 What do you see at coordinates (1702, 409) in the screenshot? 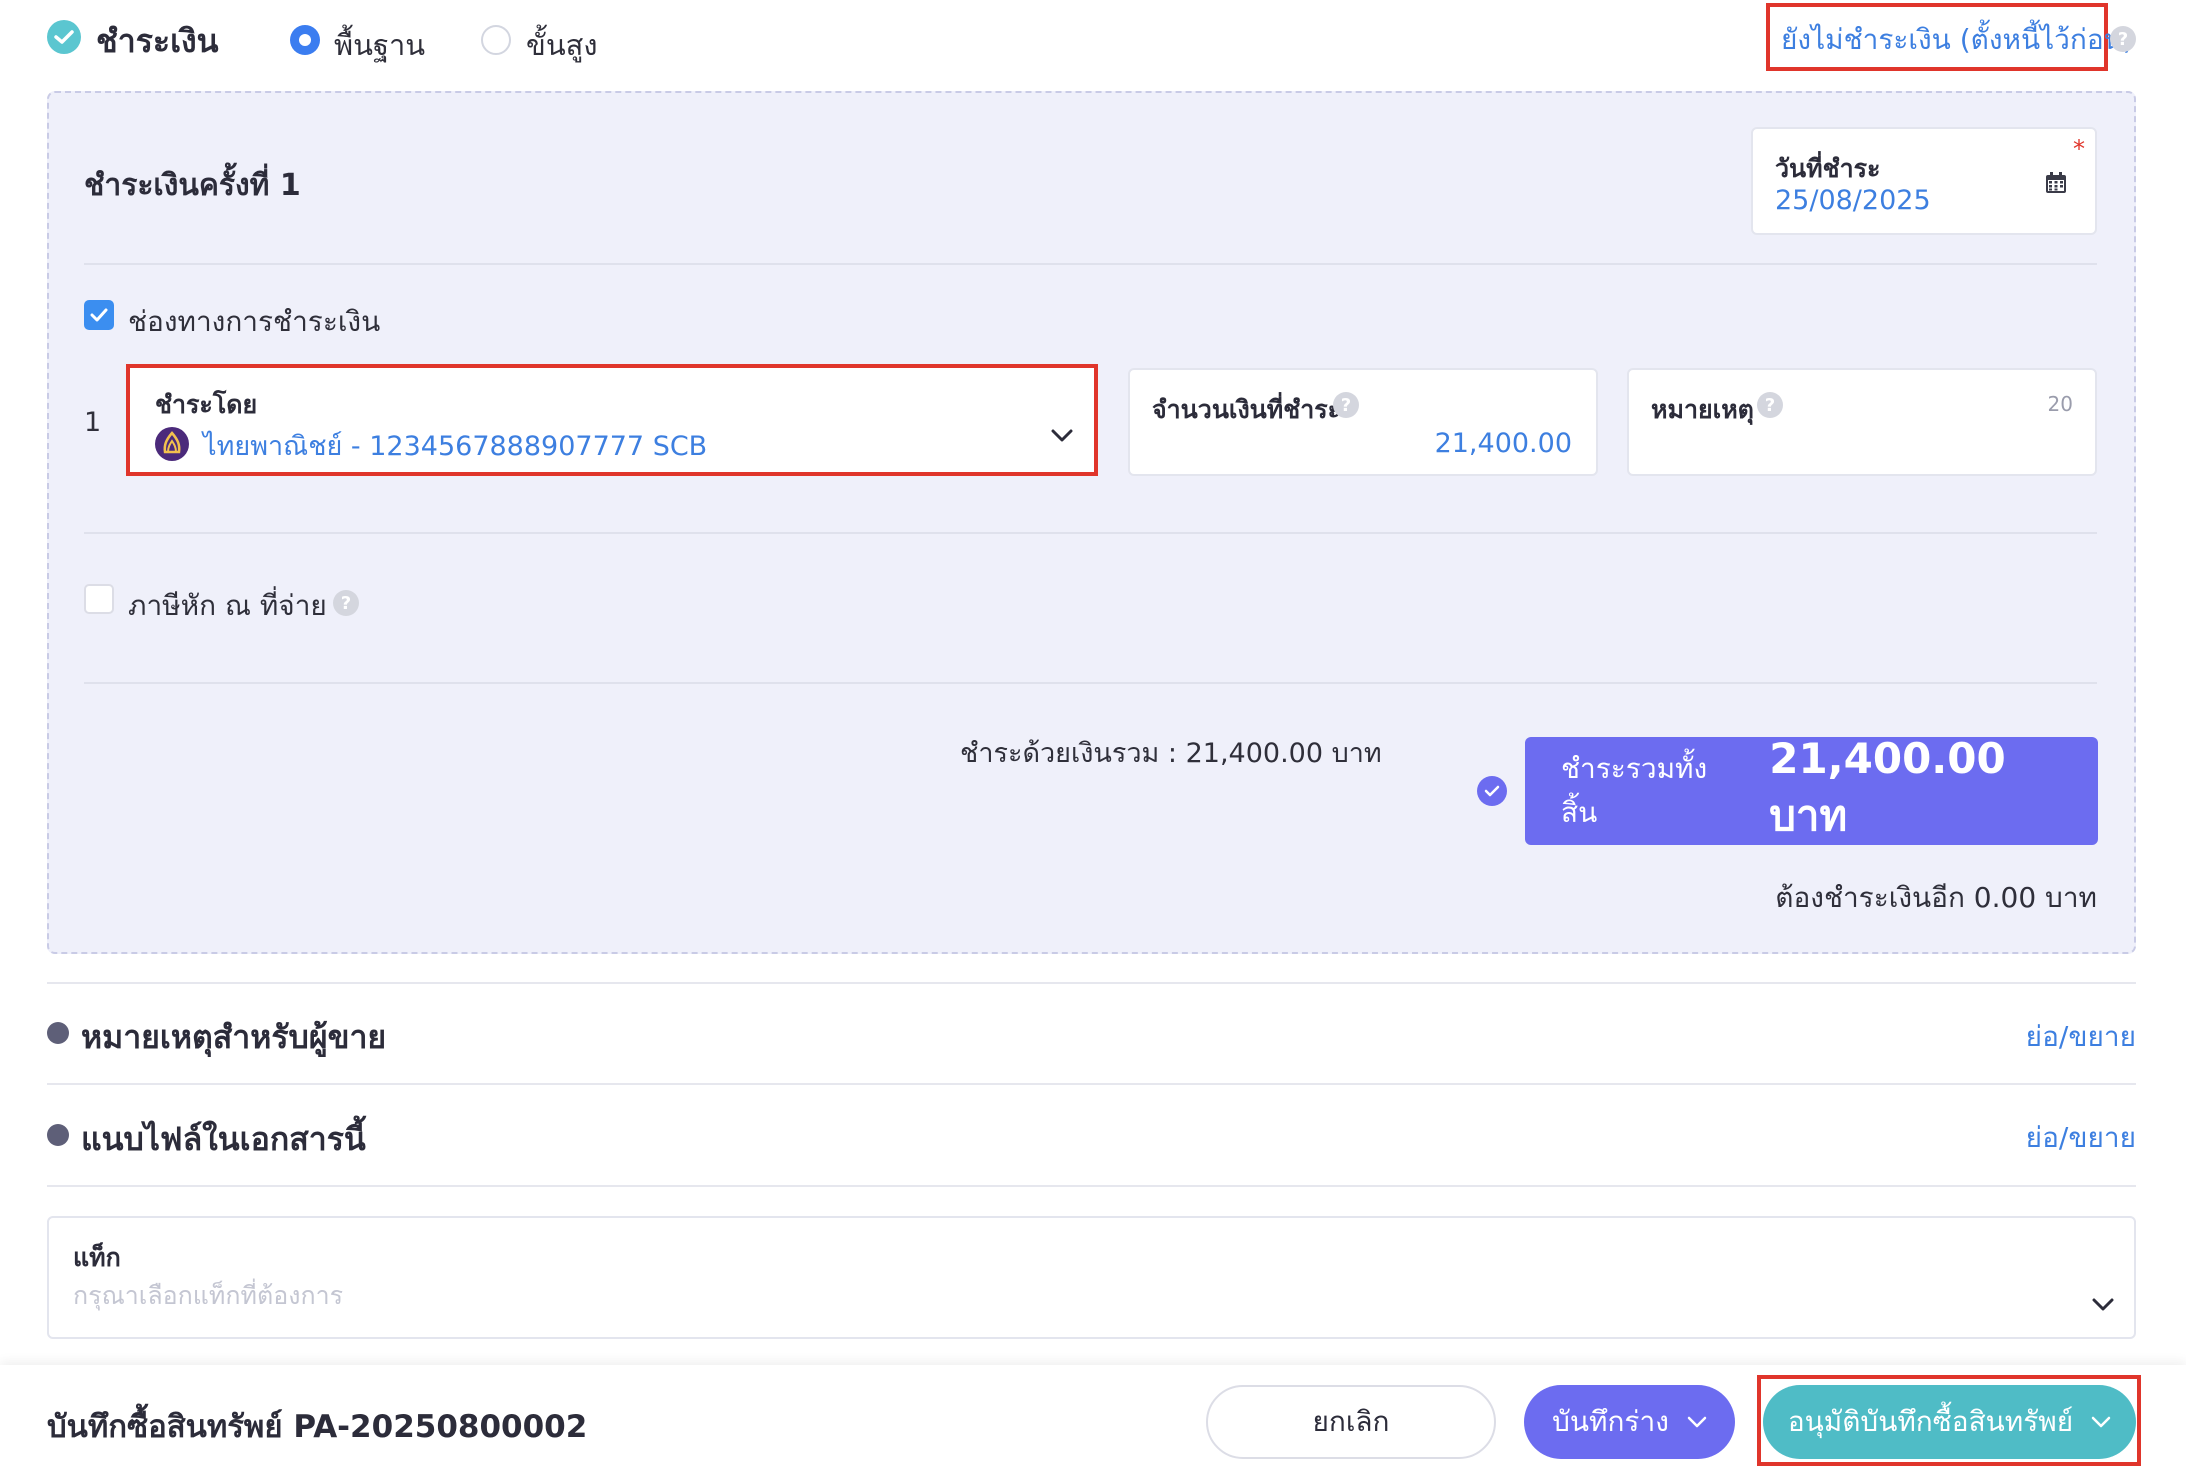
I see `note-label: หมายเหตุ` at bounding box center [1702, 409].